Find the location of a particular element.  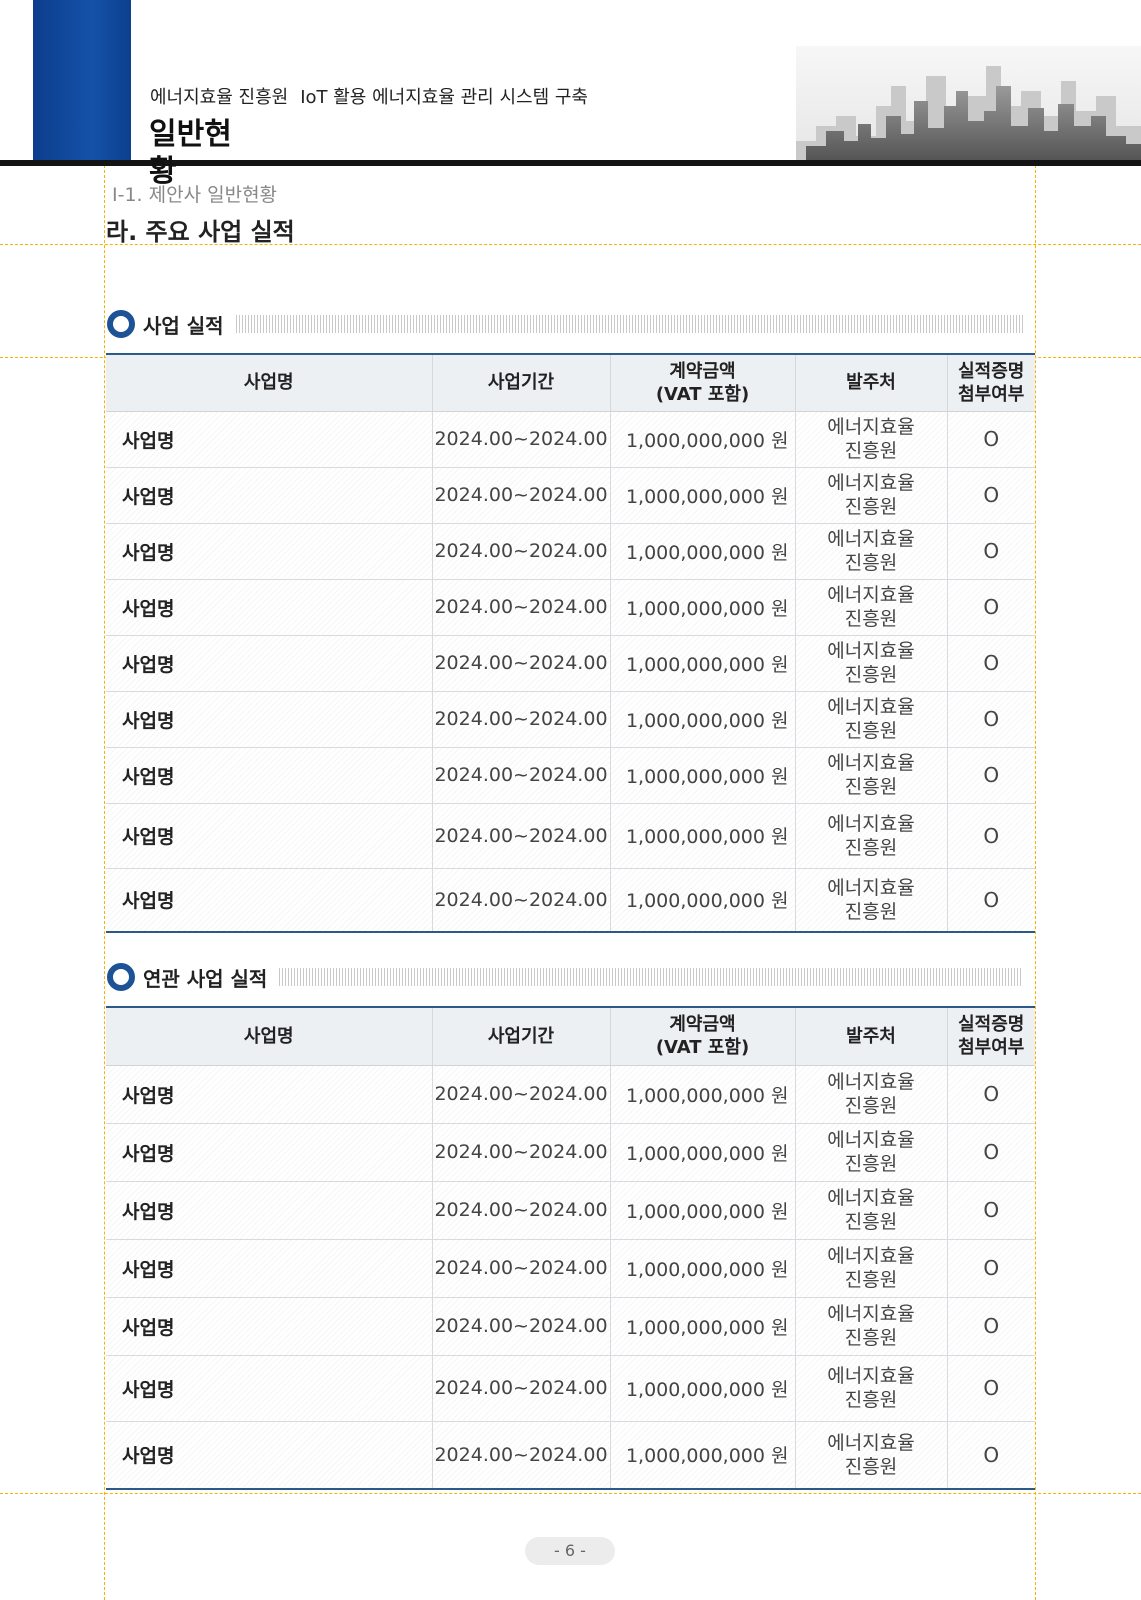

col-header-amount: 계약금액 (VAT 포함) is located at coordinates (702, 383).